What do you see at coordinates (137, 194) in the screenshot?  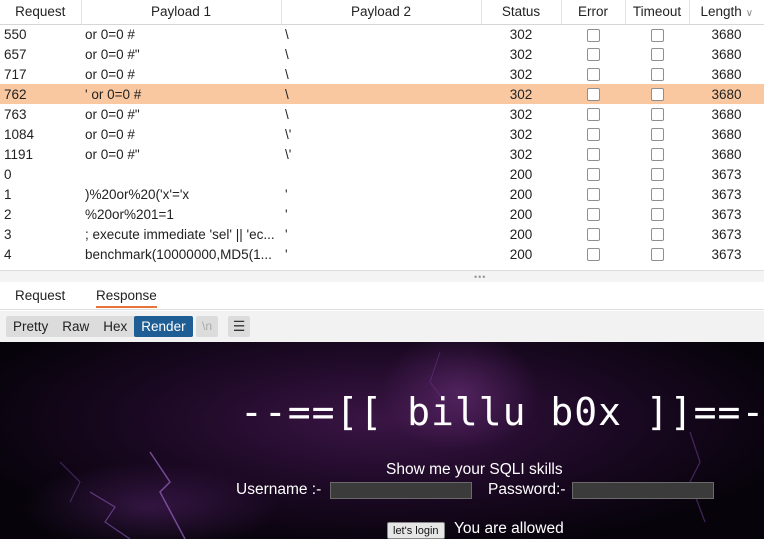 I see `payload1-cell: )%20or%20('x'='x` at bounding box center [137, 194].